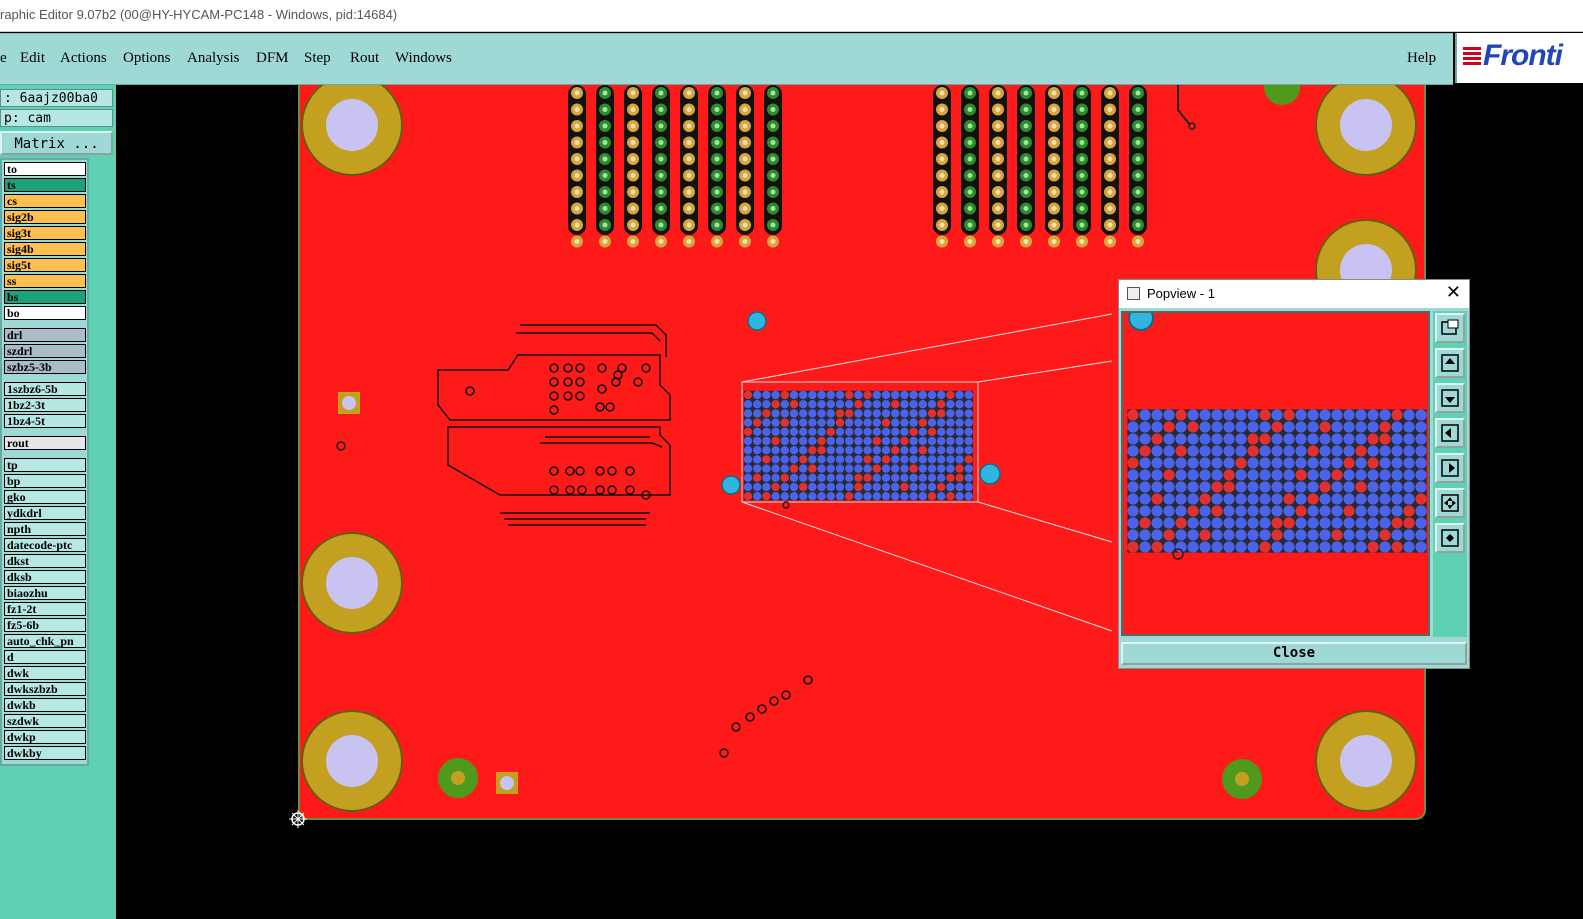  What do you see at coordinates (45, 169) in the screenshot?
I see `layer-row: to` at bounding box center [45, 169].